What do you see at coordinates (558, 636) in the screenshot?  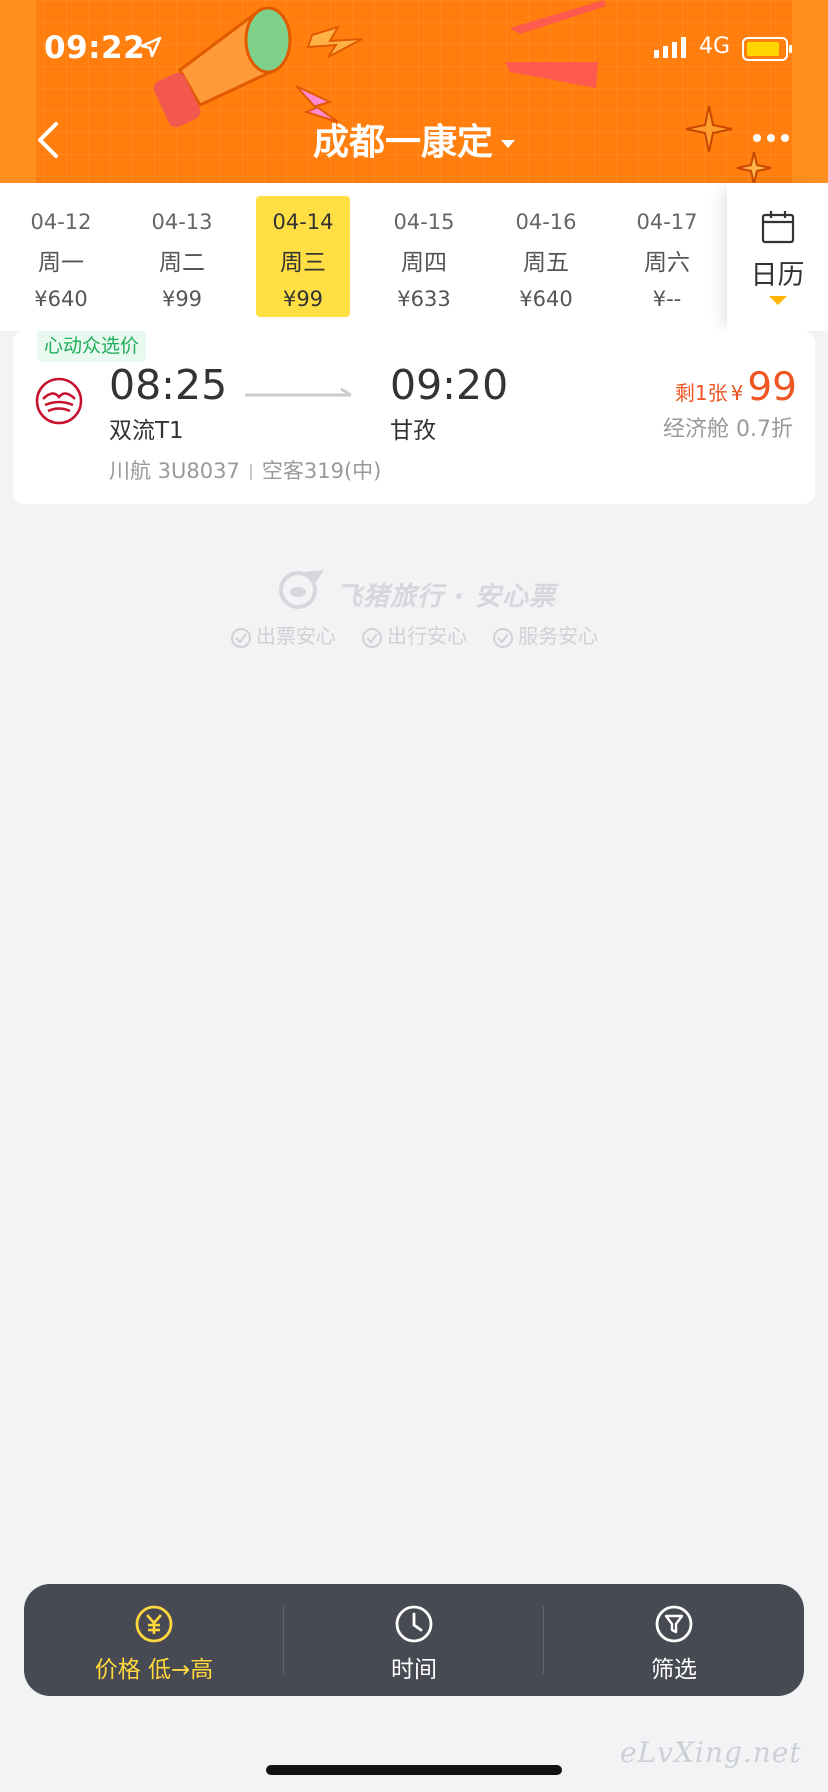 I see `assurance-item-label: 服务安心` at bounding box center [558, 636].